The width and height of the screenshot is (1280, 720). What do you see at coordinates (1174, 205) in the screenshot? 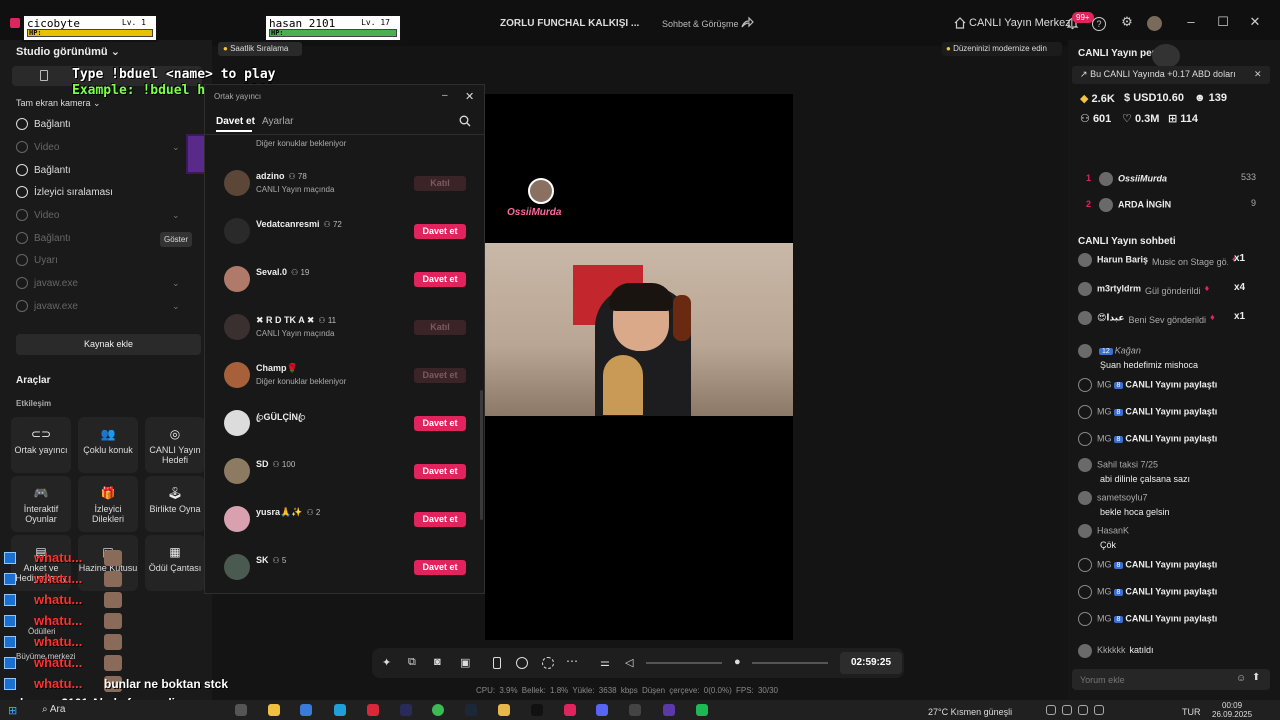
I see `top-gifter-row: 2 ARDA İNGİN 9` at bounding box center [1174, 205].